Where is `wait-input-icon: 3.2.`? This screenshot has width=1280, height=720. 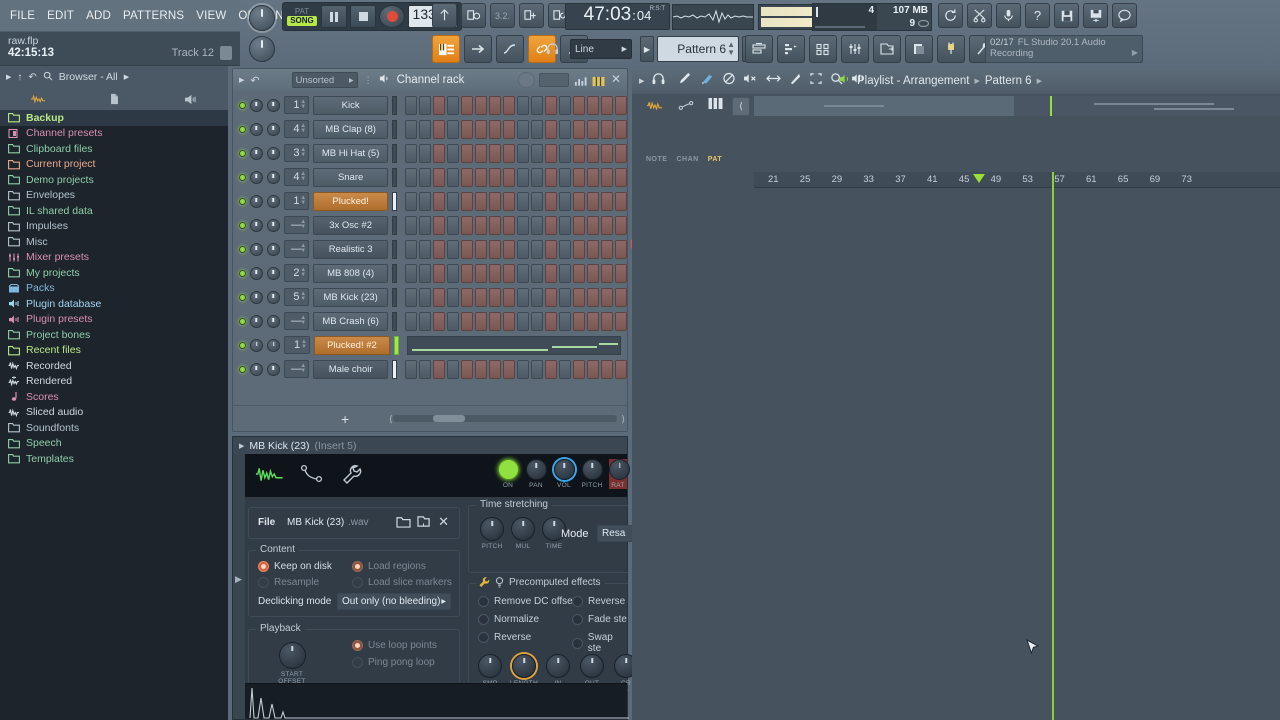 wait-input-icon: 3.2. is located at coordinates (502, 15).